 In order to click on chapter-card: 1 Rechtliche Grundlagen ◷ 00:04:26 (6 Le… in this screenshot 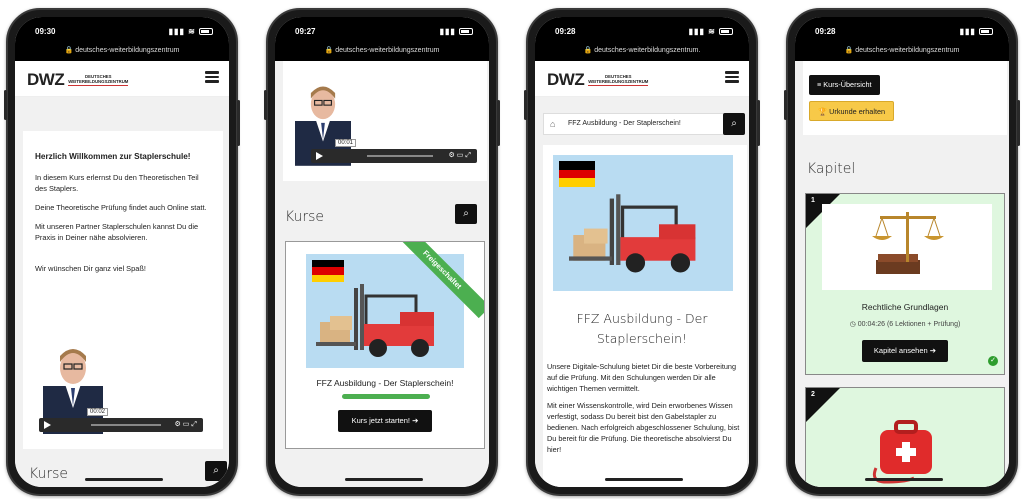, I will do `click(905, 284)`.